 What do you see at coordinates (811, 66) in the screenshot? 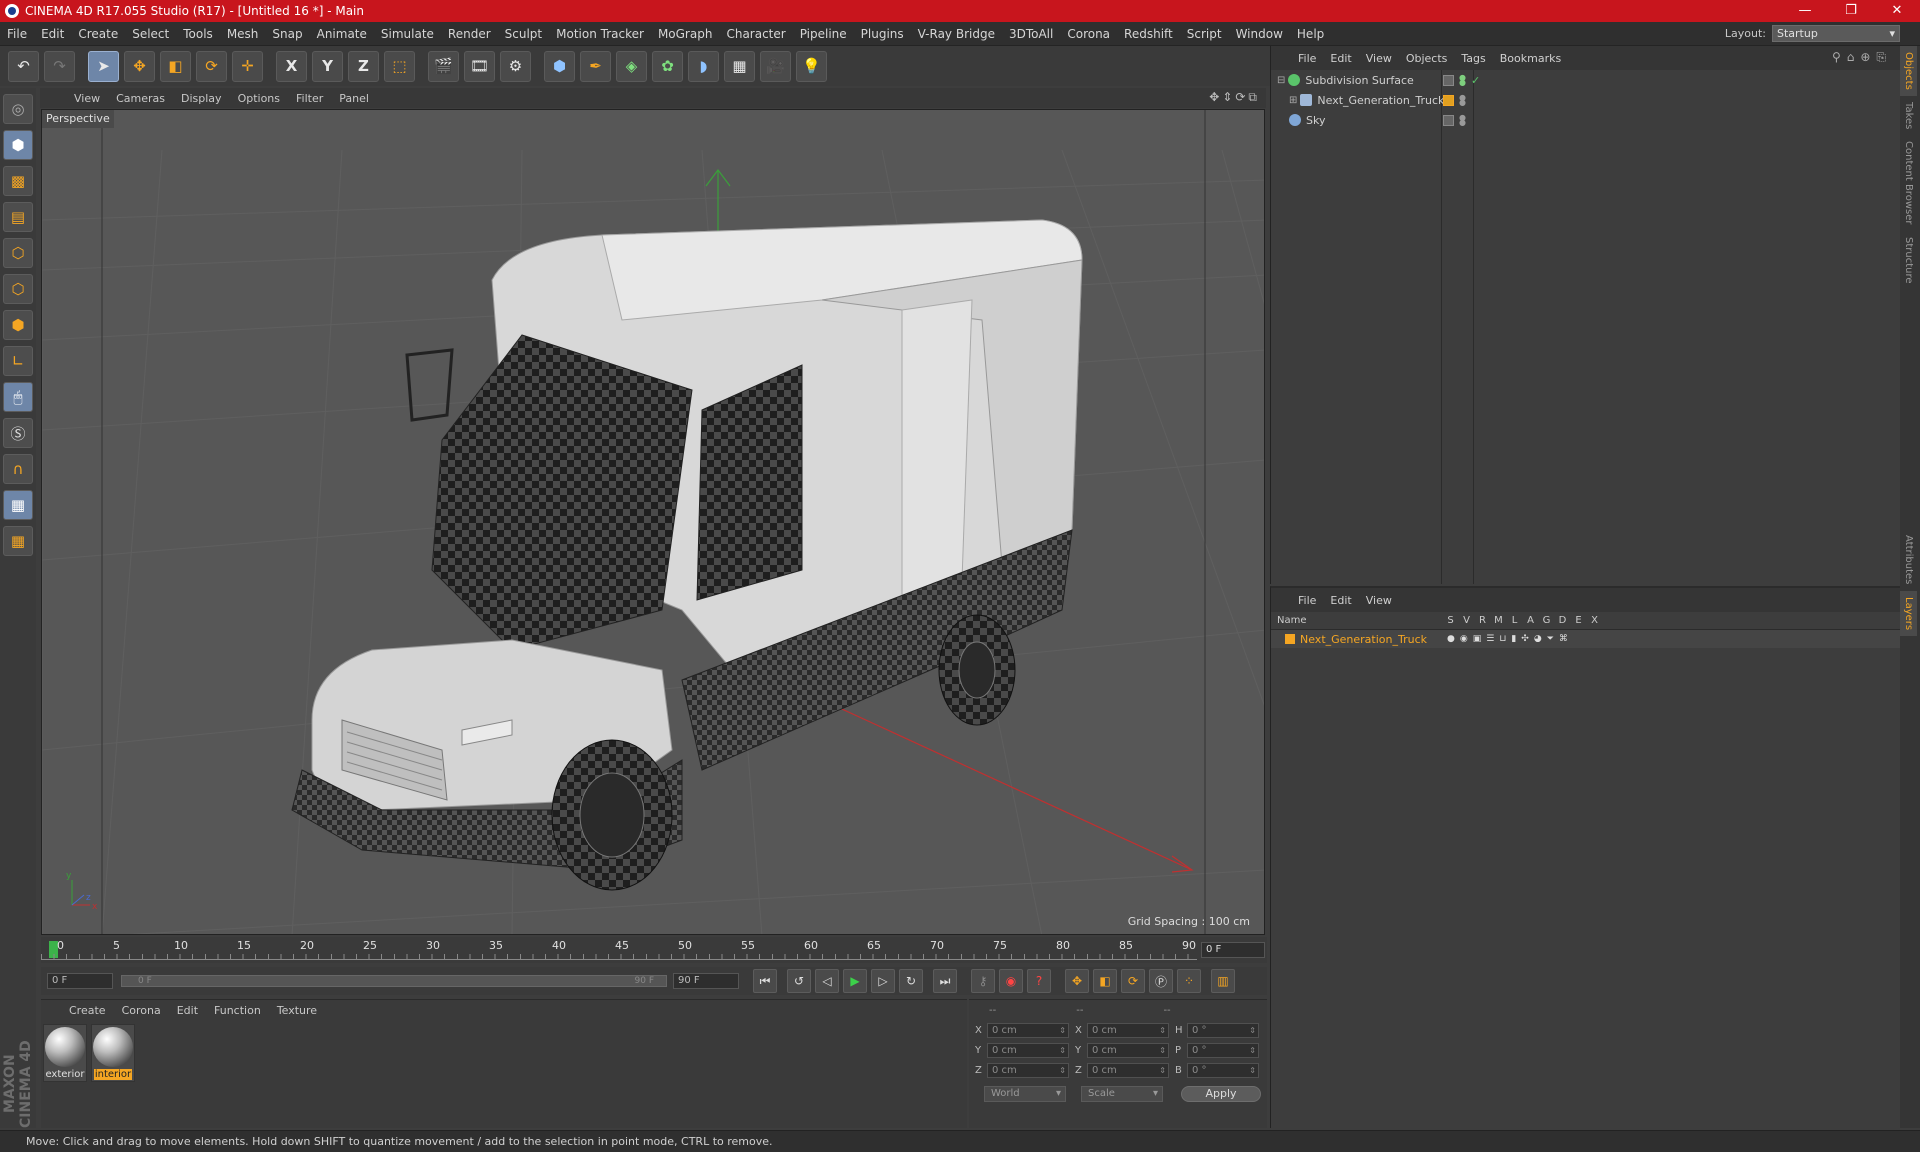
I see `add-light-button: 💡` at bounding box center [811, 66].